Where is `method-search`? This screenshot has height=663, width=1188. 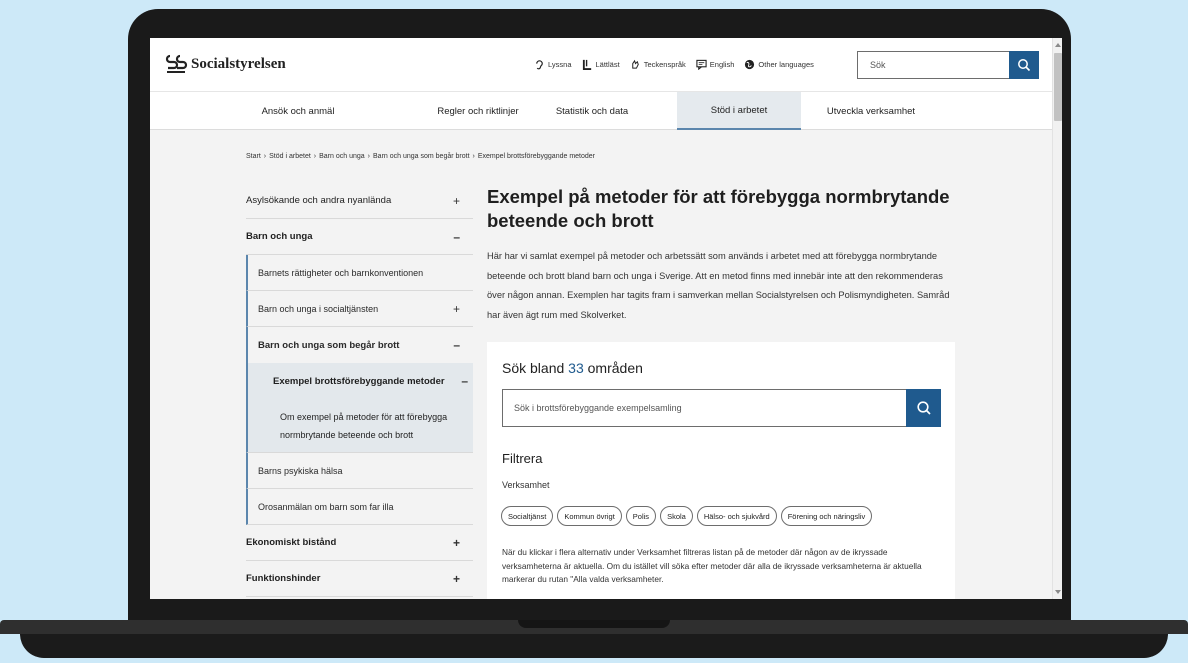 method-search is located at coordinates (721, 408).